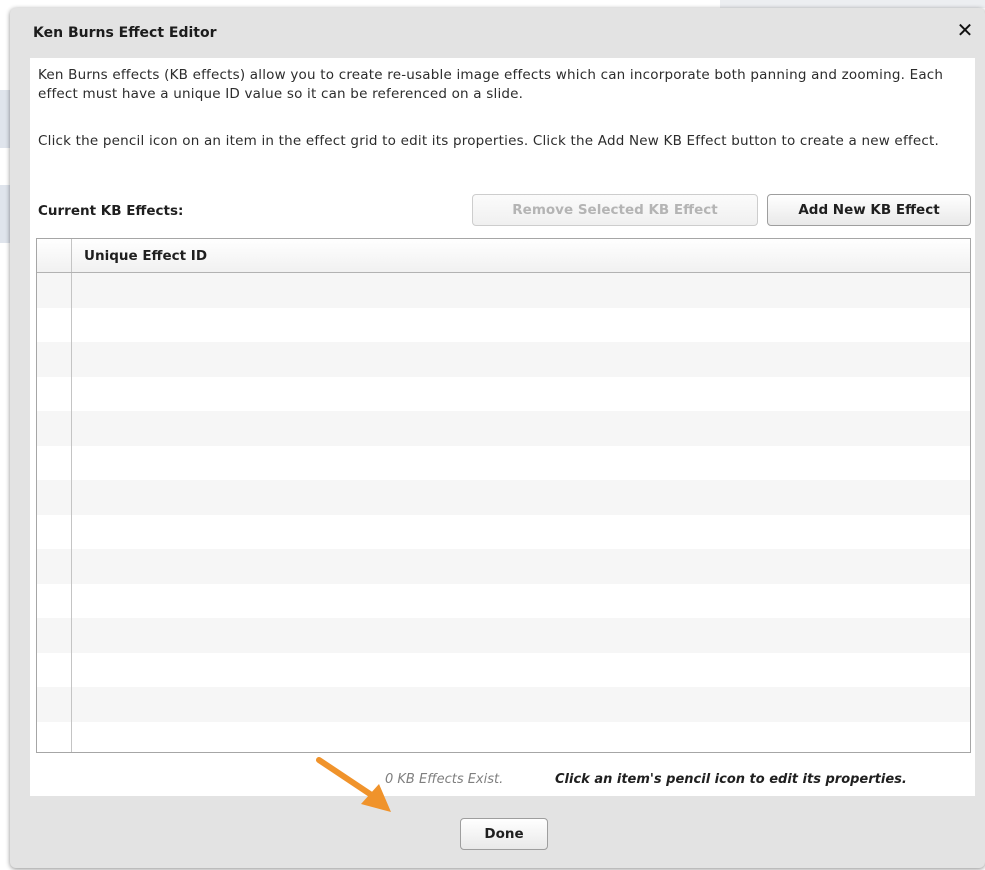  I want to click on background-page-strip, so click(852, 4).